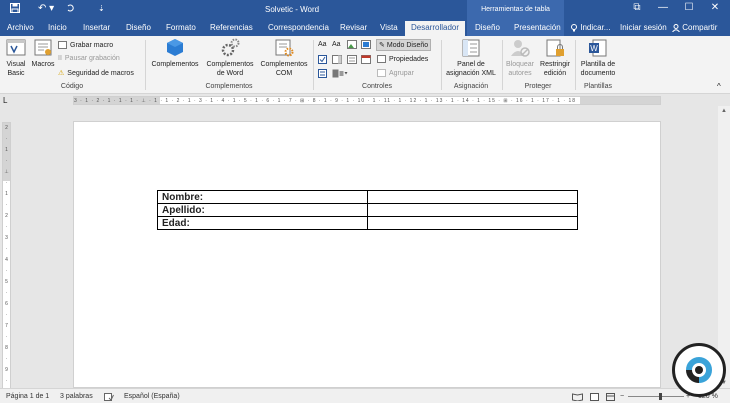  What do you see at coordinates (20, 27) in the screenshot?
I see `tab-archivo: Archivo` at bounding box center [20, 27].